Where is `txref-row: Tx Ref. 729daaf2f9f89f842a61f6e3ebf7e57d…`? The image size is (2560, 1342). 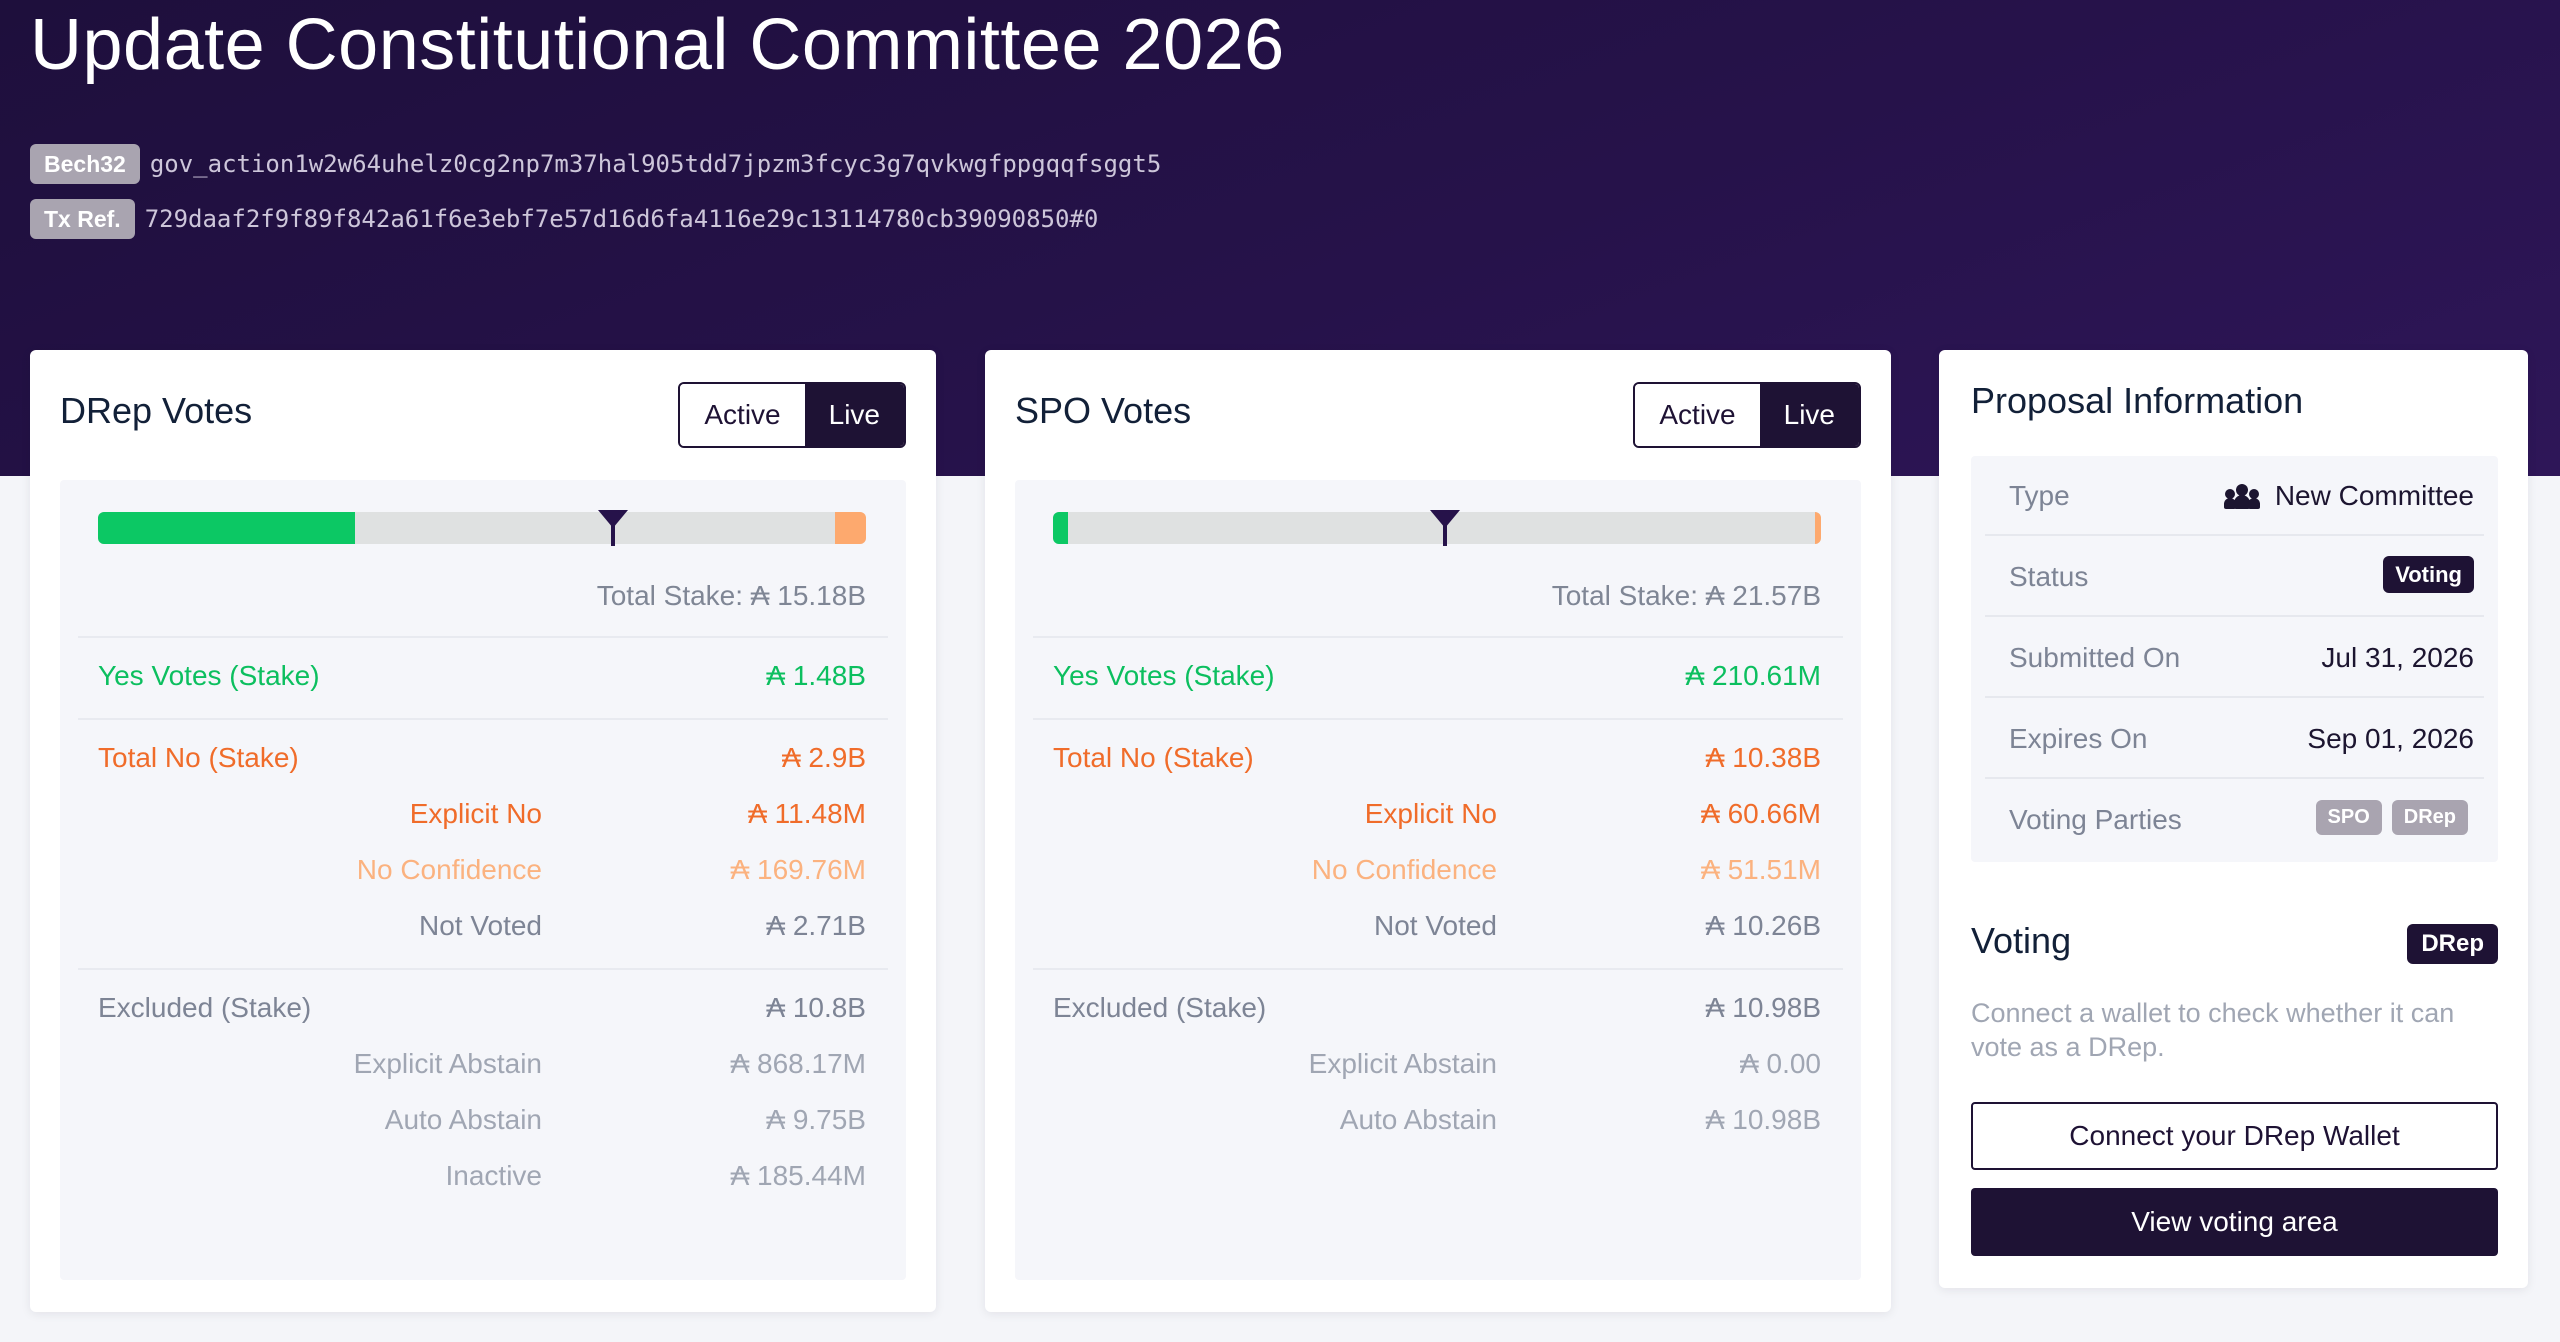 txref-row: Tx Ref. 729daaf2f9f89f842a61f6e3ebf7e57d… is located at coordinates (564, 219).